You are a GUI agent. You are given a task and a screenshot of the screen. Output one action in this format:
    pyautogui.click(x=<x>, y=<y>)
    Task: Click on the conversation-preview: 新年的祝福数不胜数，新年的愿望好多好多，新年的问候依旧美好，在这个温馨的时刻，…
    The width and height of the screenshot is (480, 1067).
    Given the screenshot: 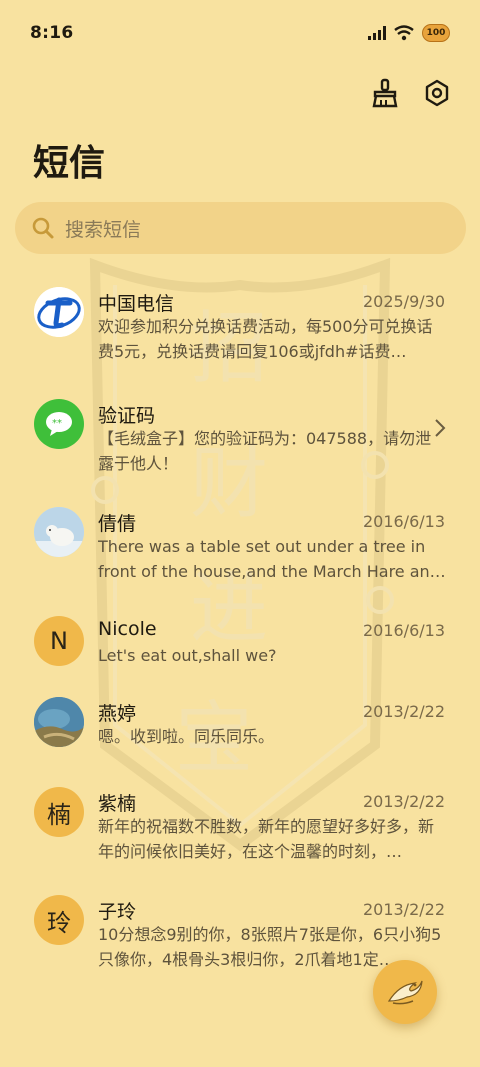 What is the action you would take?
    pyautogui.click(x=266, y=839)
    